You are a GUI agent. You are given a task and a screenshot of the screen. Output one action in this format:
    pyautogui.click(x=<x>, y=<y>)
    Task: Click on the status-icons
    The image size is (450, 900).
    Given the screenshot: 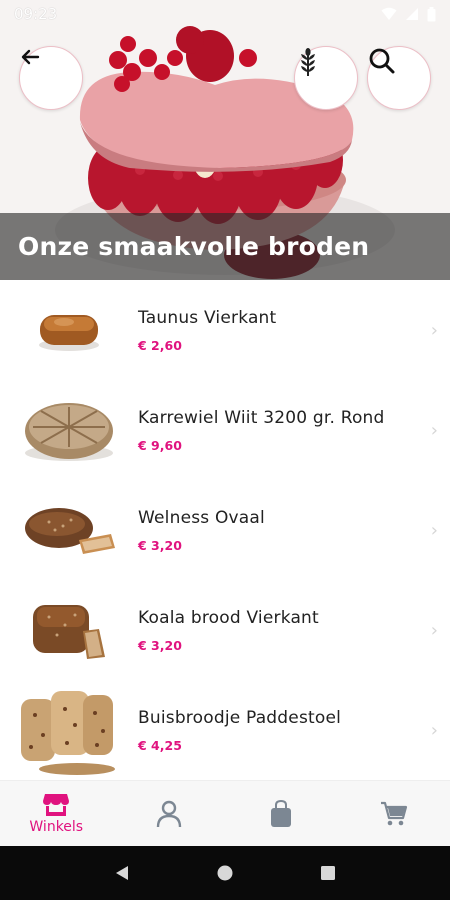 What is the action you would take?
    pyautogui.click(x=408, y=14)
    